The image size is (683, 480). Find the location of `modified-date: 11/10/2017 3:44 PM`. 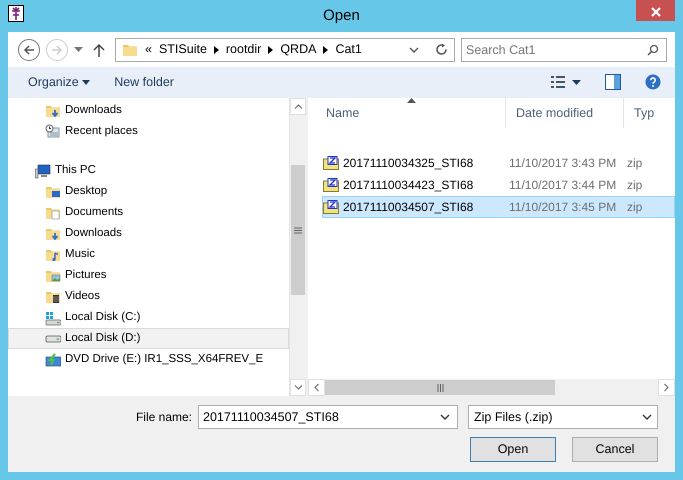

modified-date: 11/10/2017 3:44 PM is located at coordinates (563, 185).